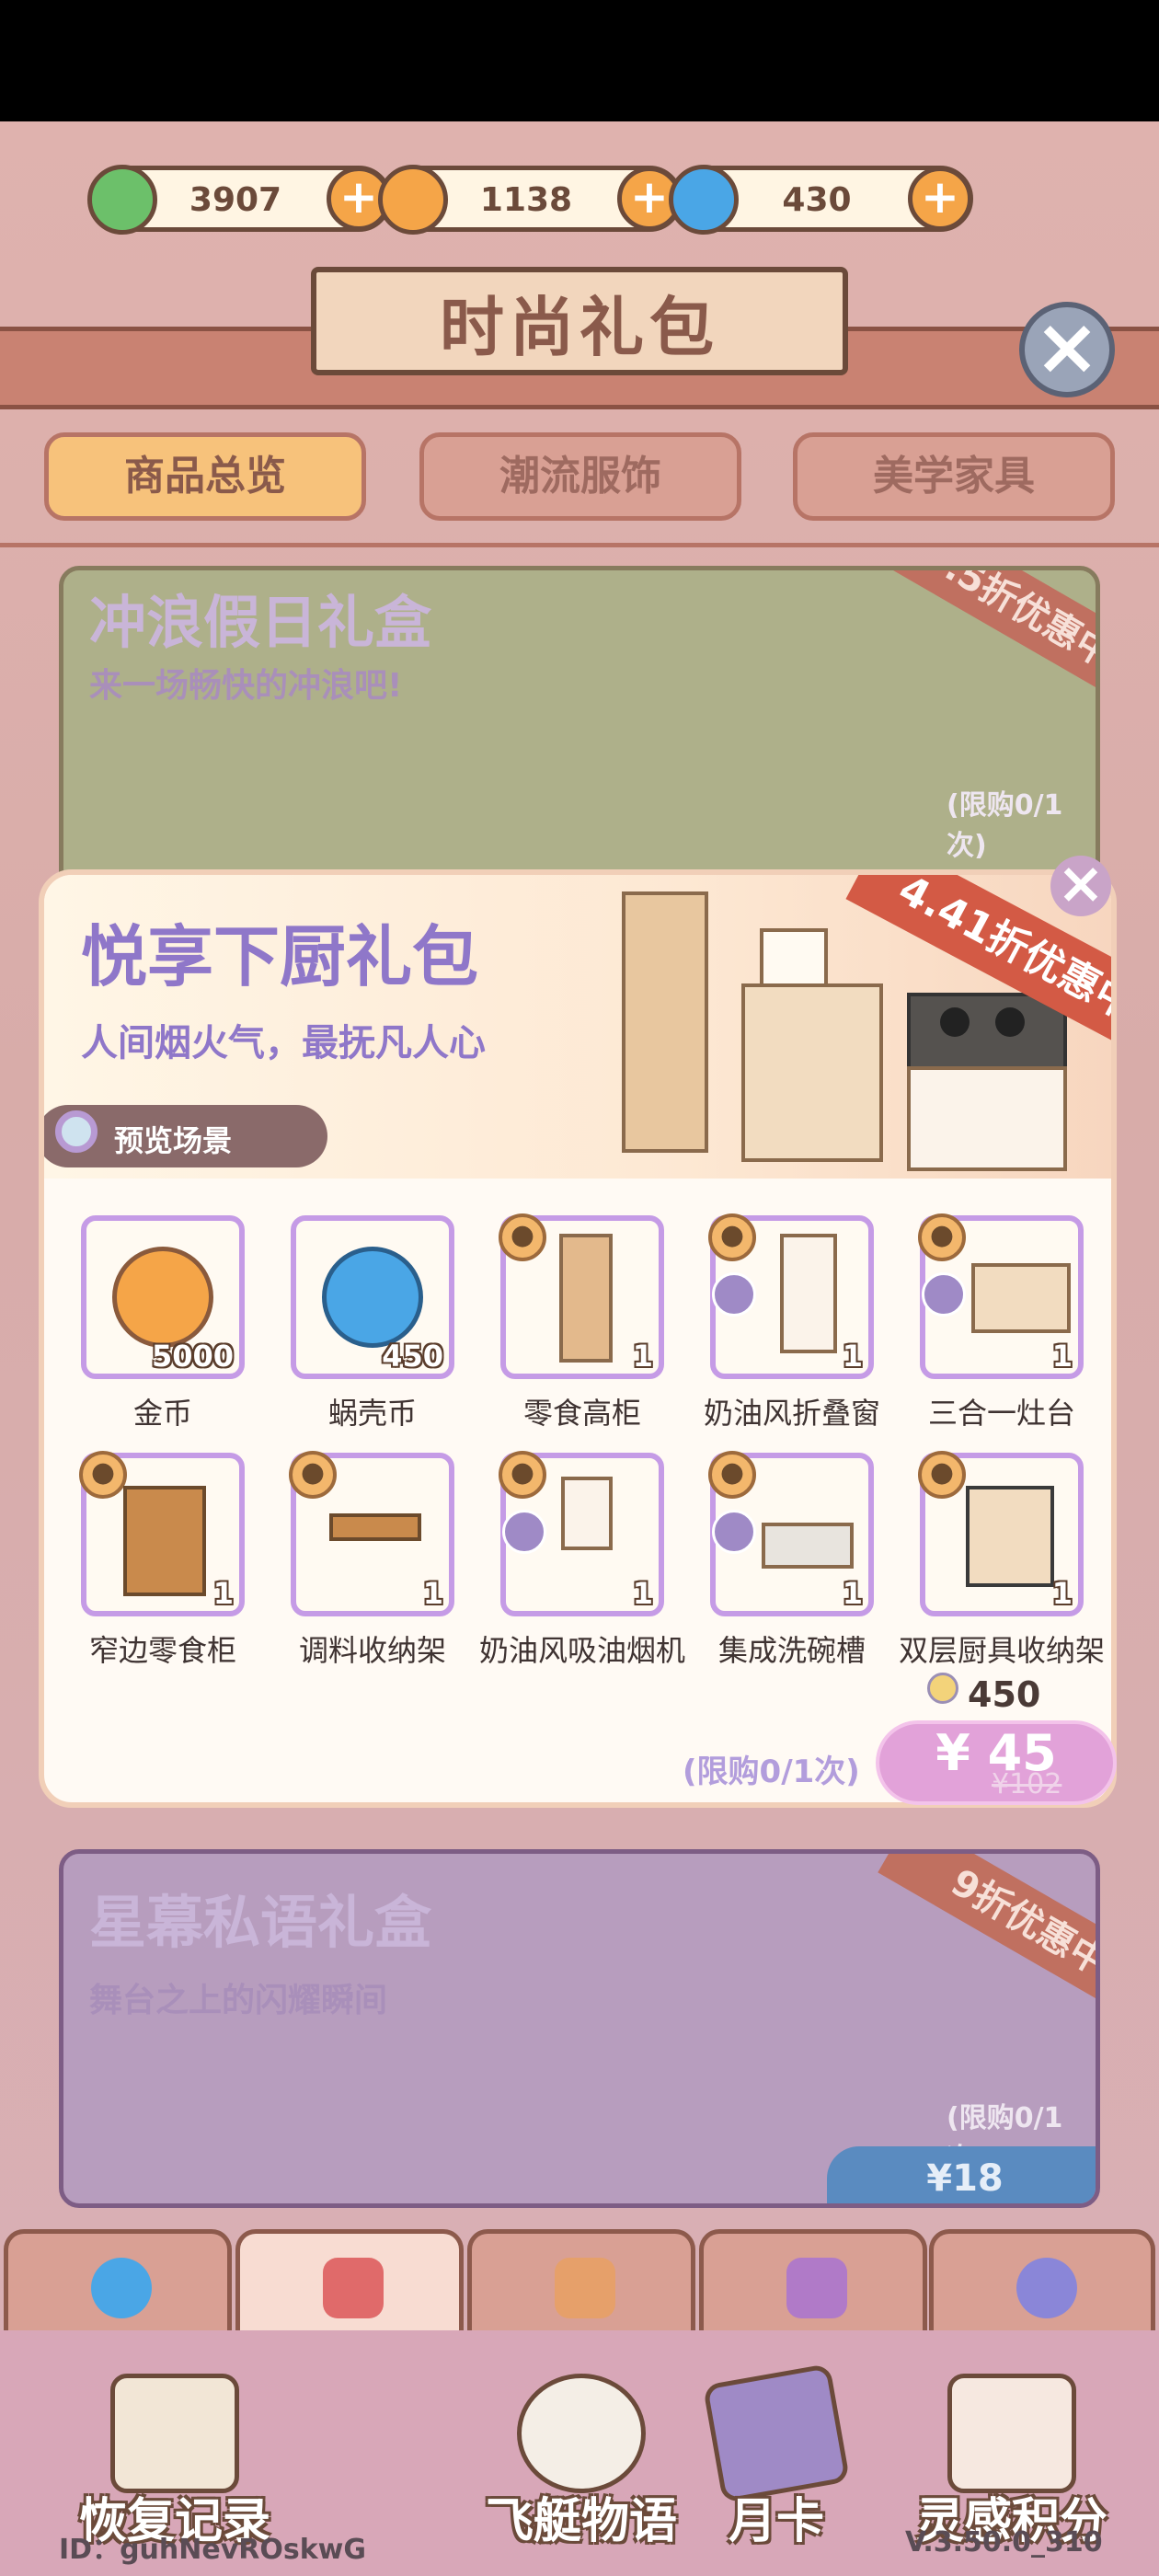 Image resolution: width=1159 pixels, height=2576 pixels. I want to click on gift-icon, so click(585, 2288).